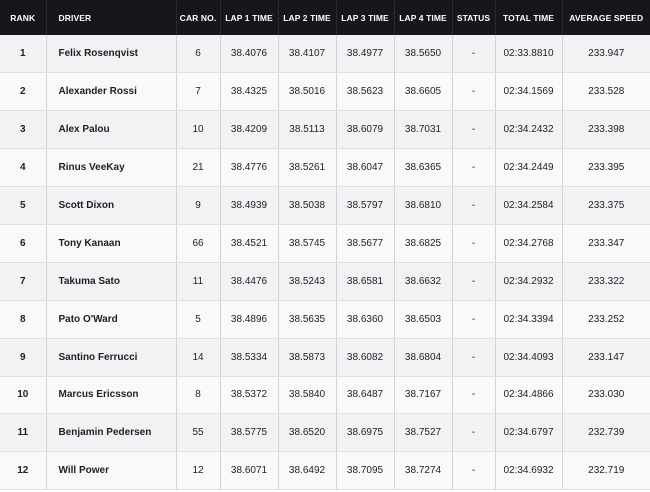 This screenshot has width=650, height=492. Describe the element at coordinates (529, 281) in the screenshot. I see `total-time-cell: 02:34.2932` at that location.